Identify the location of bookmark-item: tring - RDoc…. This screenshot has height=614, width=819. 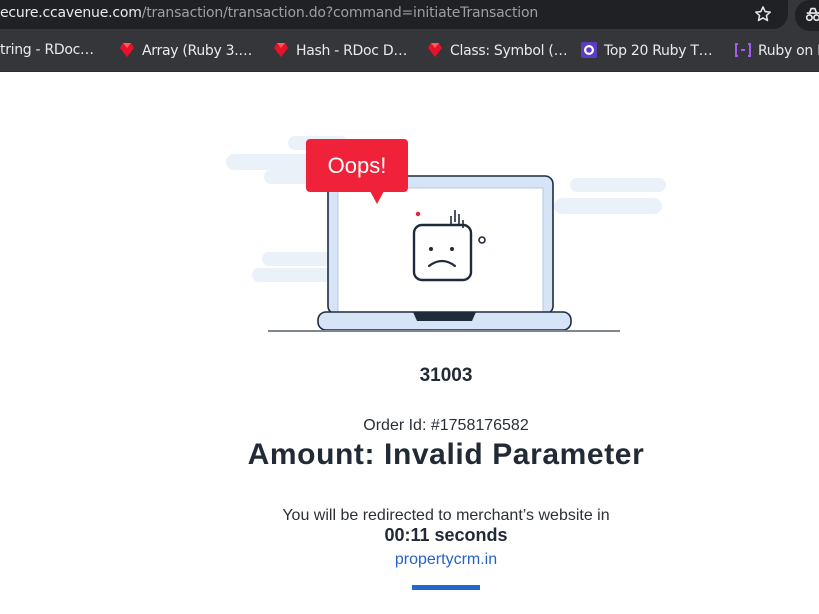
(47, 52).